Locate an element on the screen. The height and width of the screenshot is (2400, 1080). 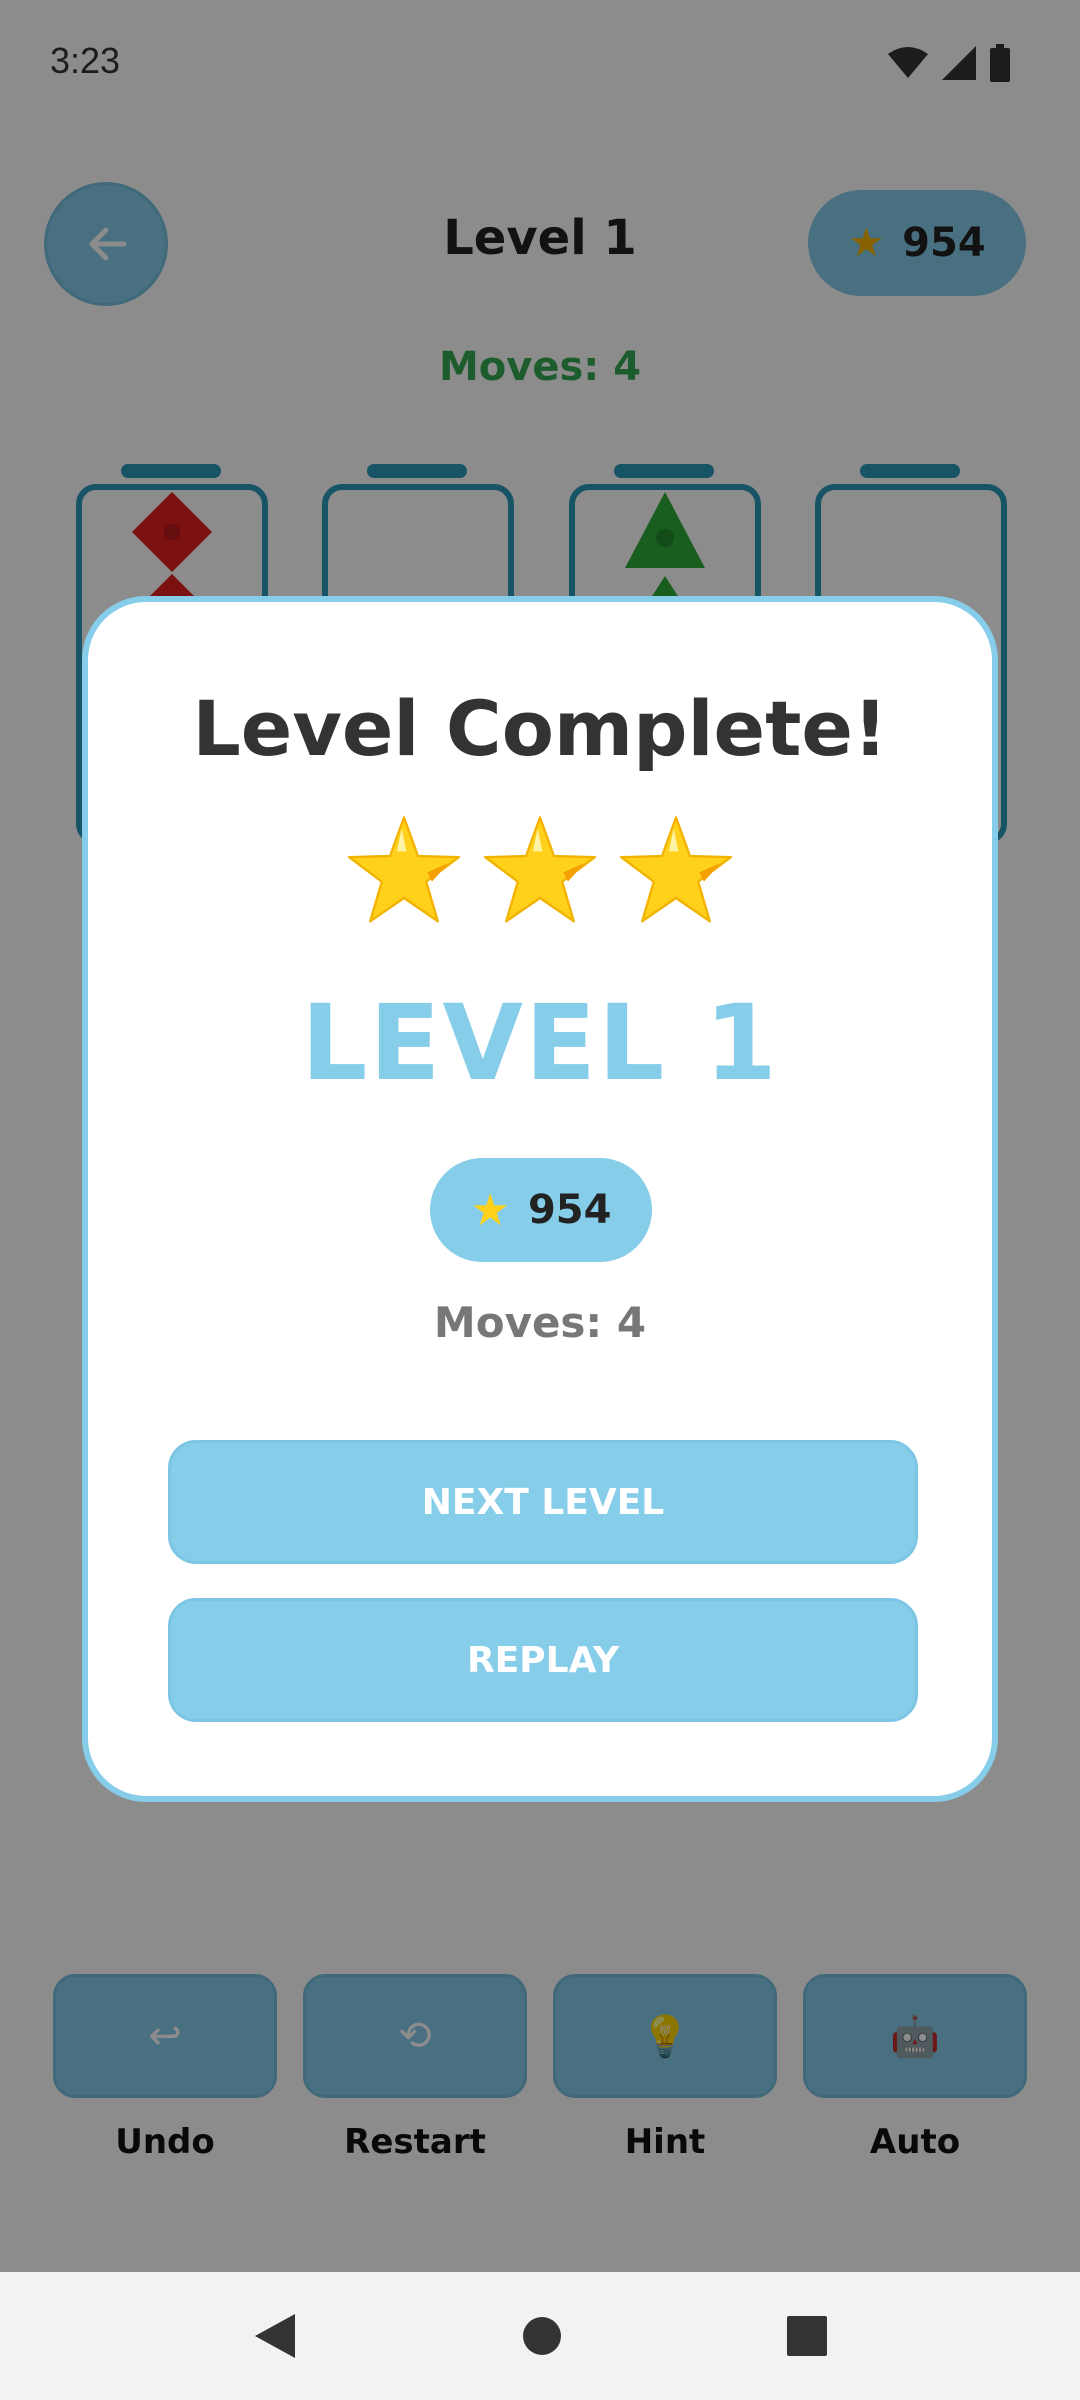
score-badge: ★ 954 is located at coordinates (541, 1210).